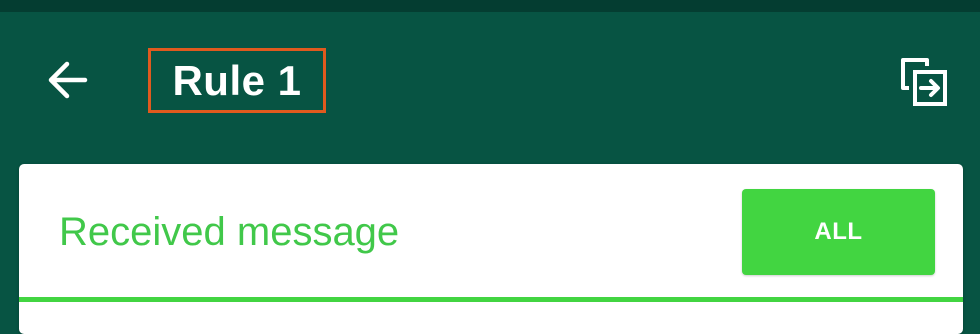 This screenshot has height=334, width=980. I want to click on back-button, so click(67, 82).